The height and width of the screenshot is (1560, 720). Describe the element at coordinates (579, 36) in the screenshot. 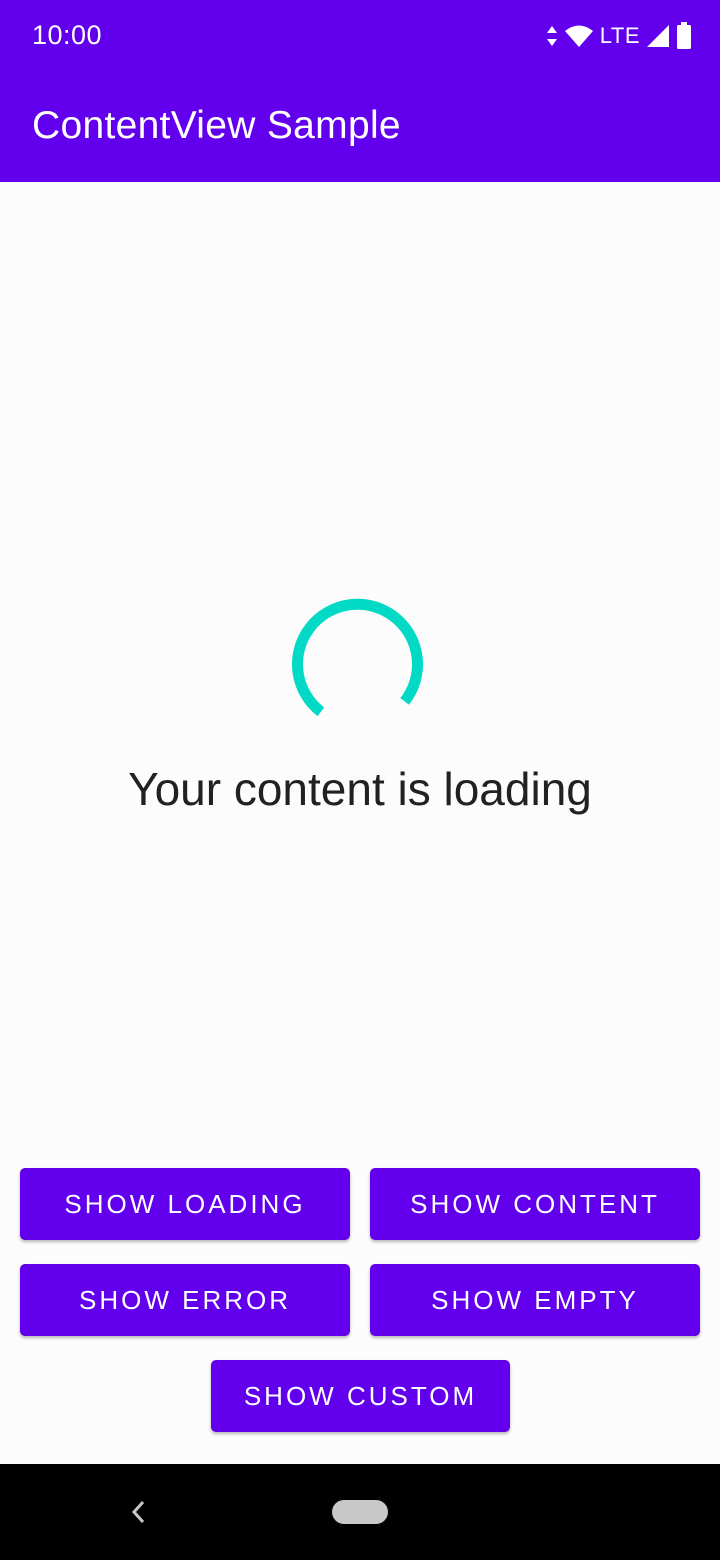

I see `wifi-icon` at that location.